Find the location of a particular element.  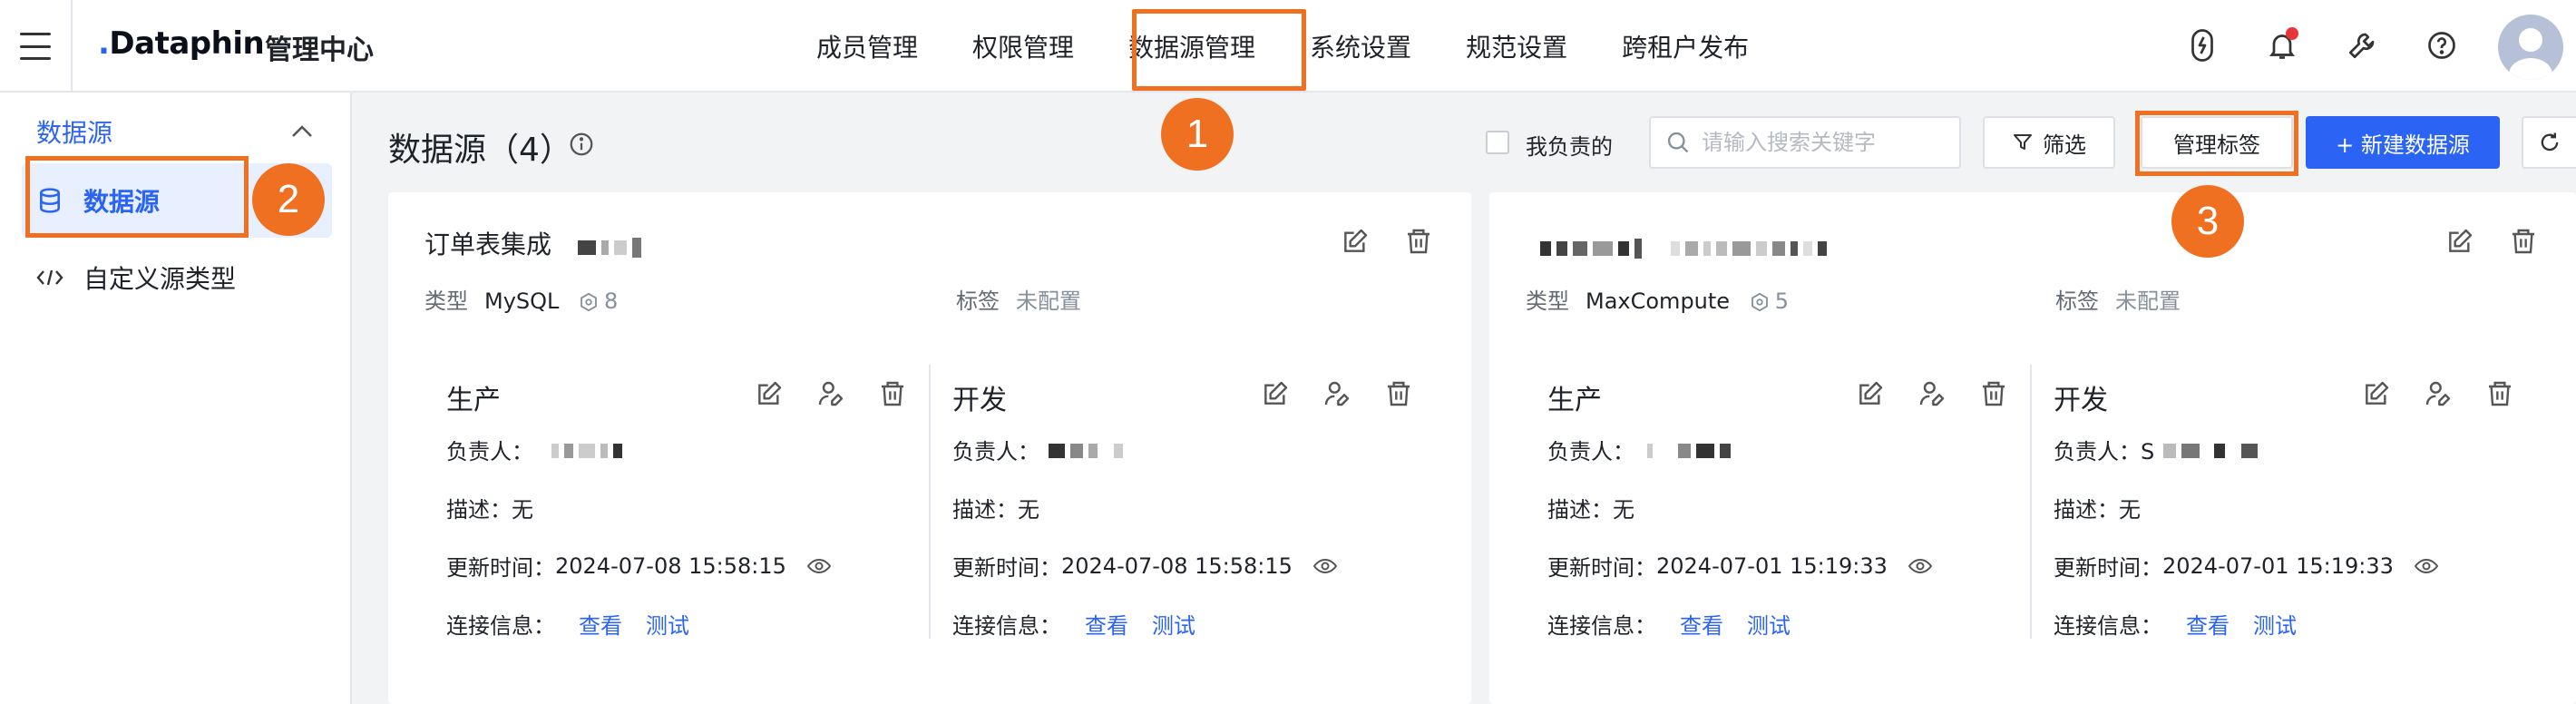

highlight-box-manage-tags is located at coordinates (2216, 143).